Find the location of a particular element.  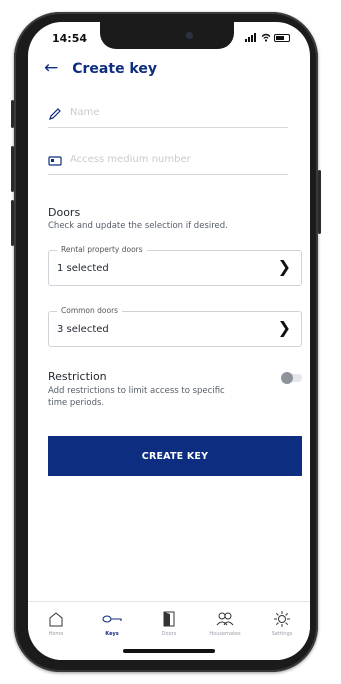

tab-home: Home is located at coordinates (56, 623).